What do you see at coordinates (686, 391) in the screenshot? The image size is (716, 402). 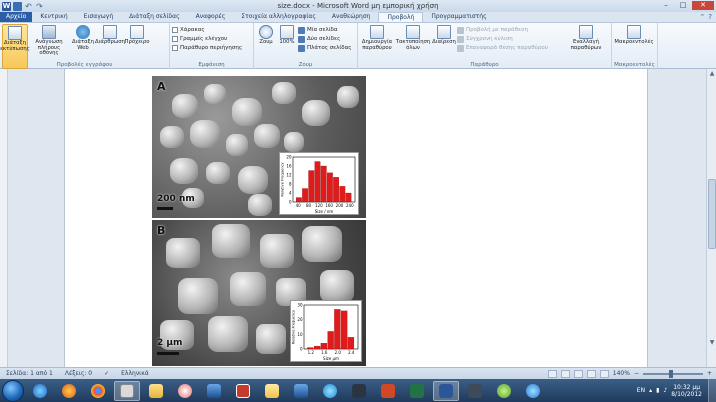 I see `clock: 10:32 μμ 8/10/2012` at bounding box center [686, 391].